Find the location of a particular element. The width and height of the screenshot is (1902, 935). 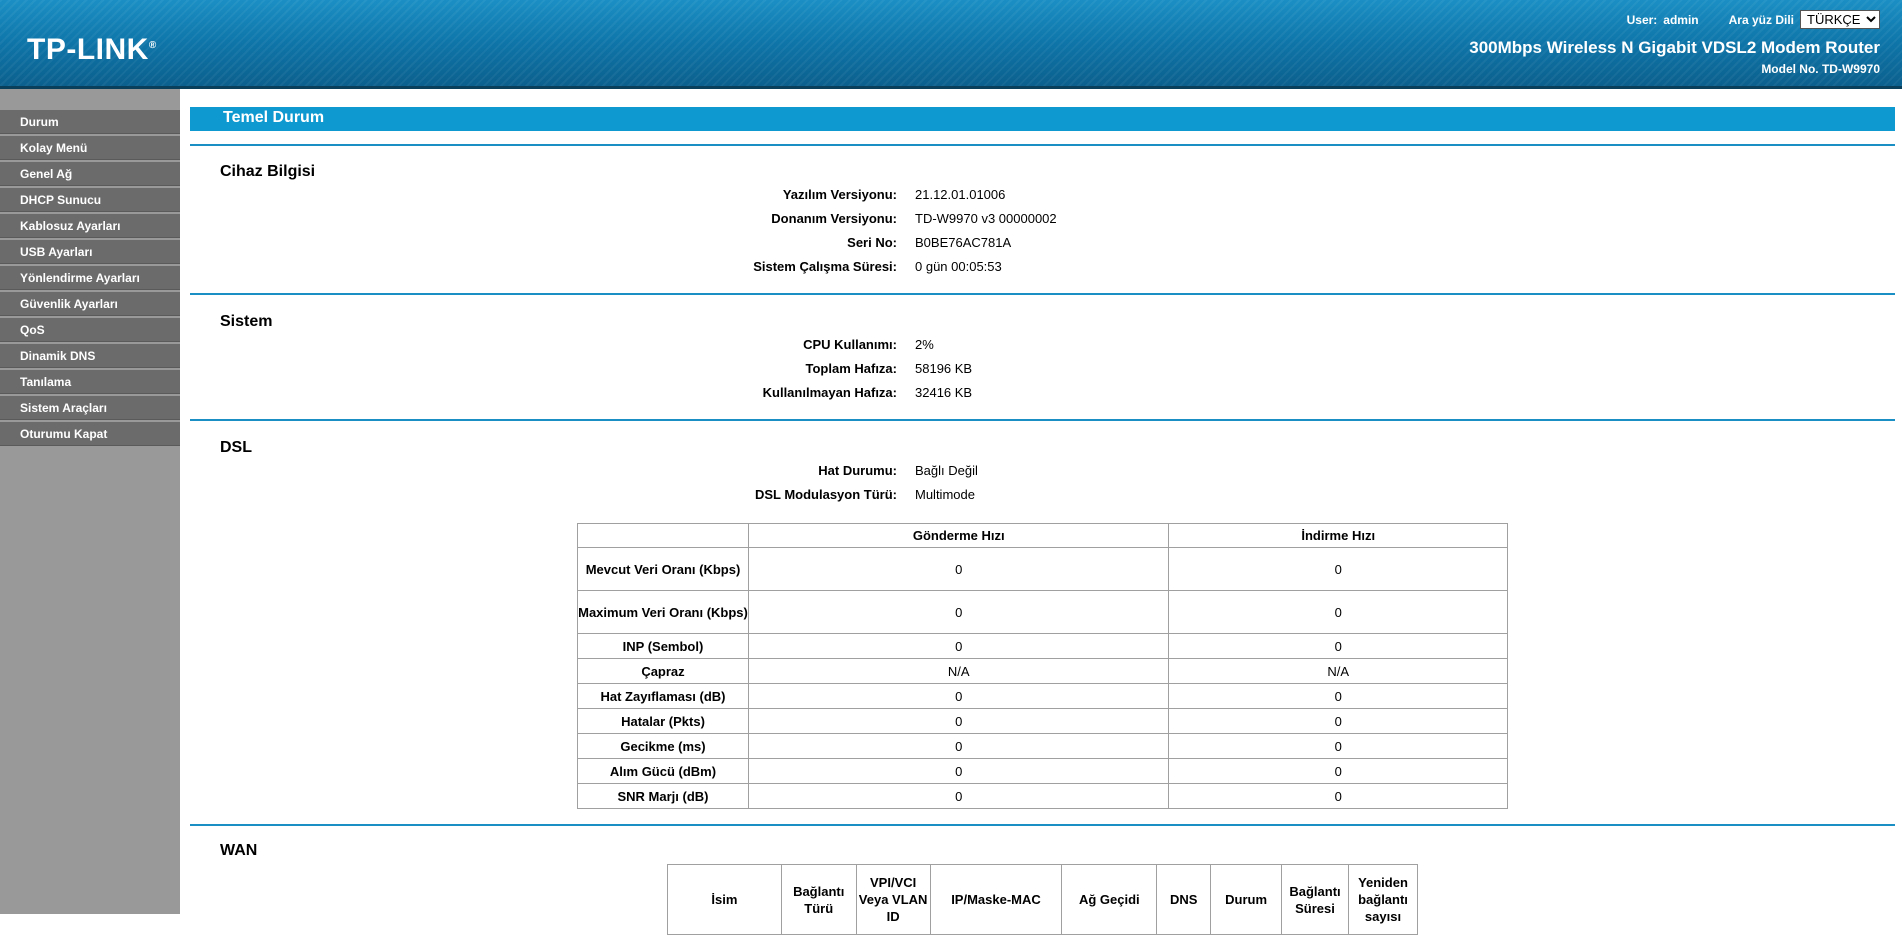

table-row: Alım Gücü (dBm) 0 0 is located at coordinates (1042, 771).